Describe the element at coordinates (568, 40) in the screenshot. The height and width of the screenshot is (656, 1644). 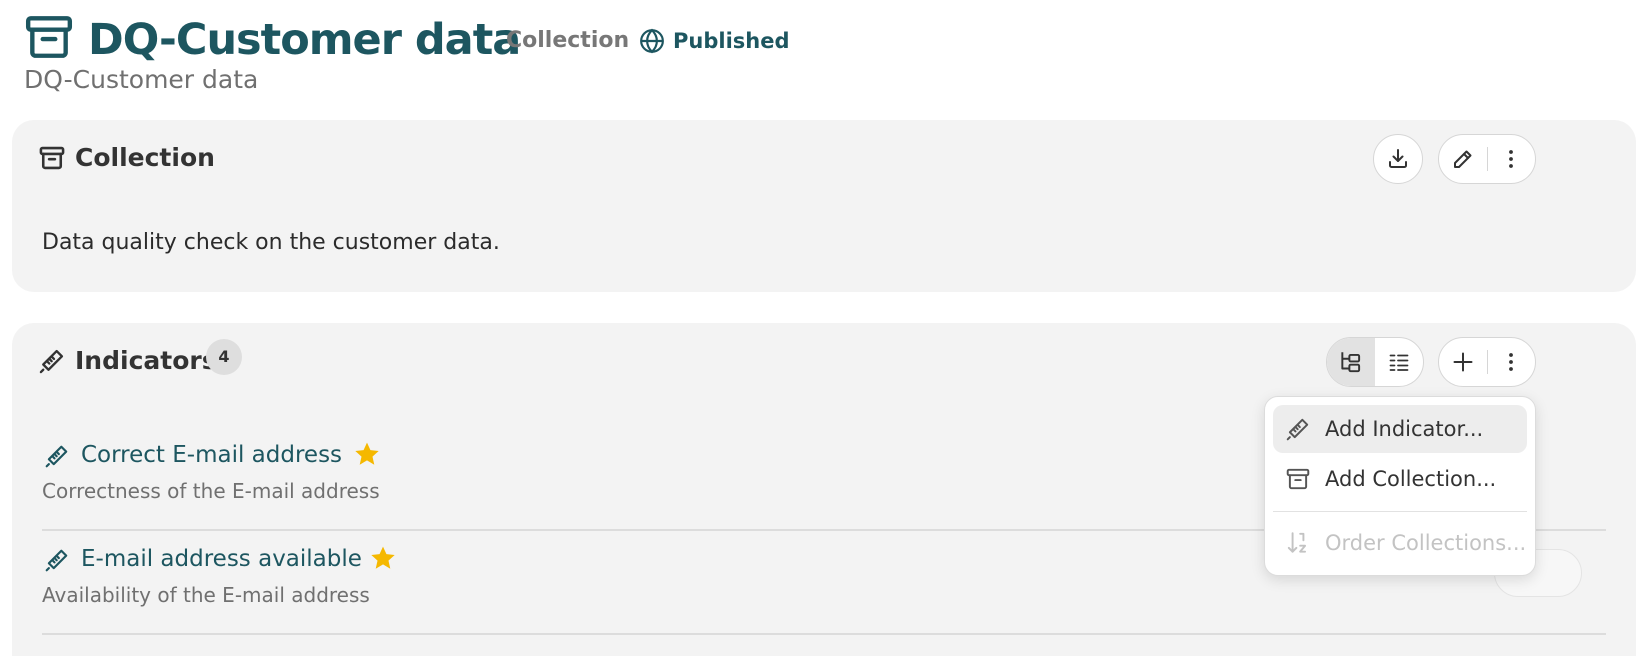
I see `object-type-label: Collection` at that location.